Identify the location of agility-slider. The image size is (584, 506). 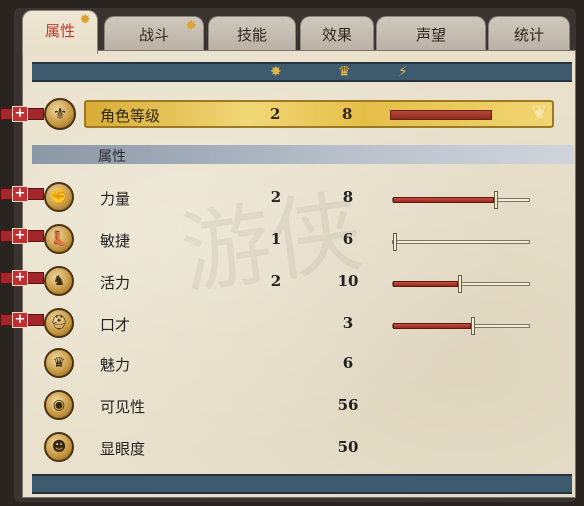
(461, 242).